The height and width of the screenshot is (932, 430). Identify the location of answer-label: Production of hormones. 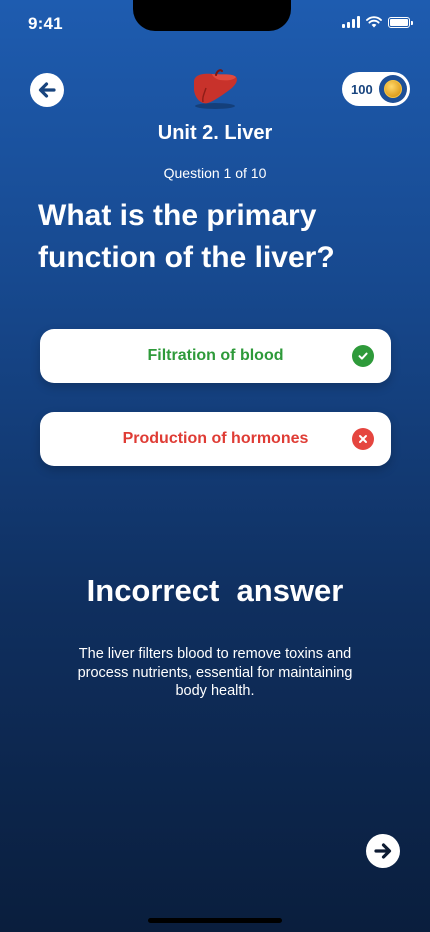
(215, 438).